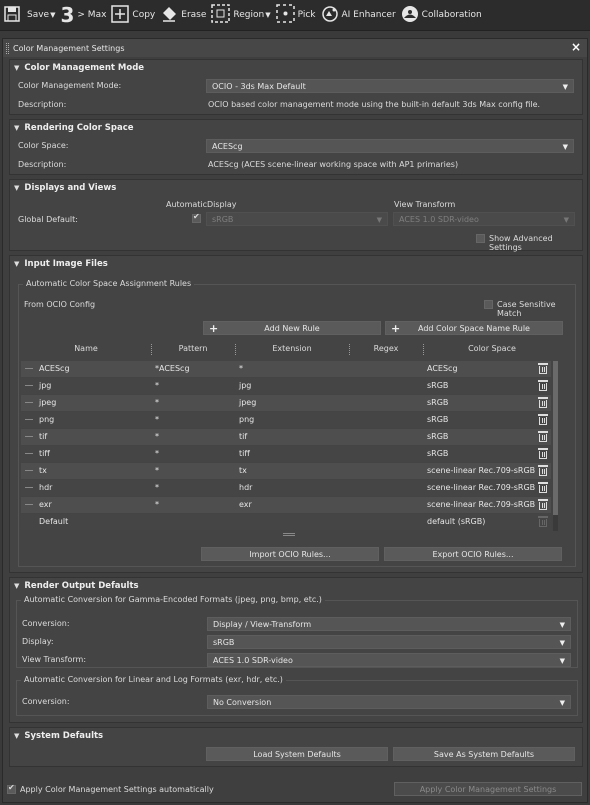  Describe the element at coordinates (286, 454) in the screenshot. I see `table-row: tiff * tiff sRGB` at that location.